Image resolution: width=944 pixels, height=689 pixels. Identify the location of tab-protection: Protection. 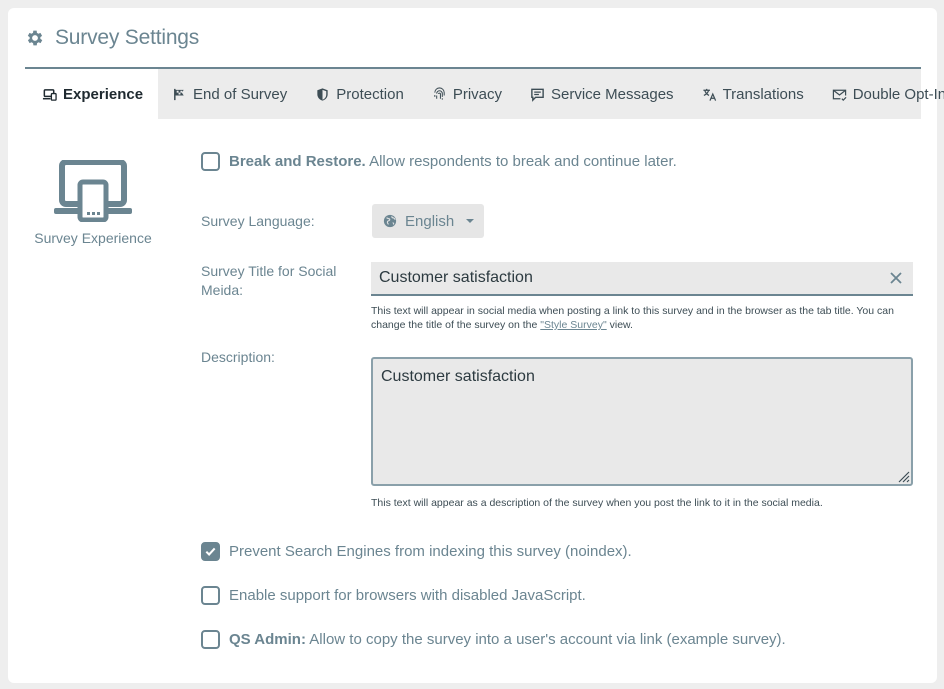
(359, 94).